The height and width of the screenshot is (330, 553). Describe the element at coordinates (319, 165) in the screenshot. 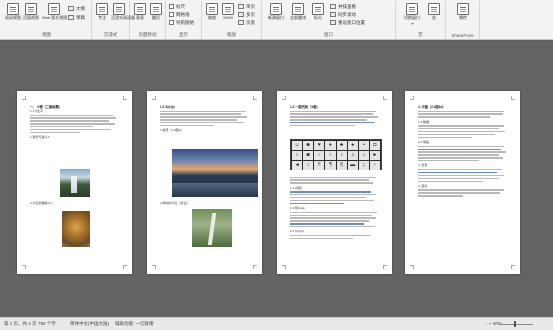

I see `symbol-cell: ‼` at that location.